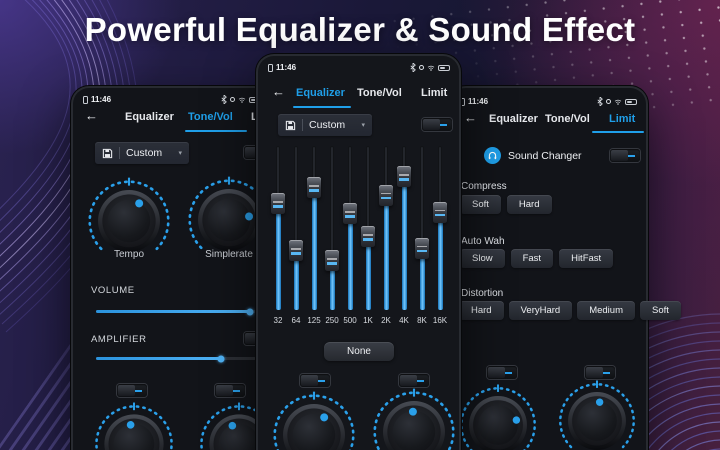 The height and width of the screenshot is (450, 720). What do you see at coordinates (437, 124) in the screenshot?
I see `eq-enable-toggle` at bounding box center [437, 124].